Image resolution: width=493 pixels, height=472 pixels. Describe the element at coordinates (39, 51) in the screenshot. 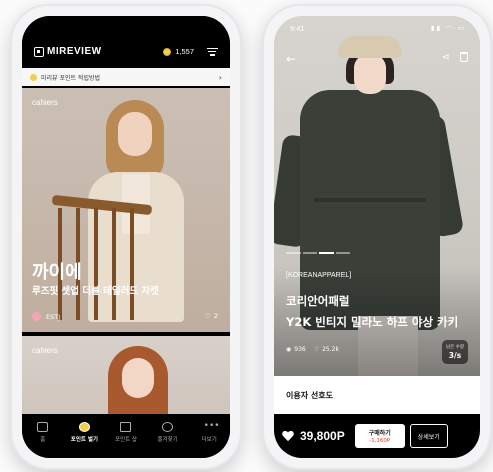

I see `logo-icon` at that location.